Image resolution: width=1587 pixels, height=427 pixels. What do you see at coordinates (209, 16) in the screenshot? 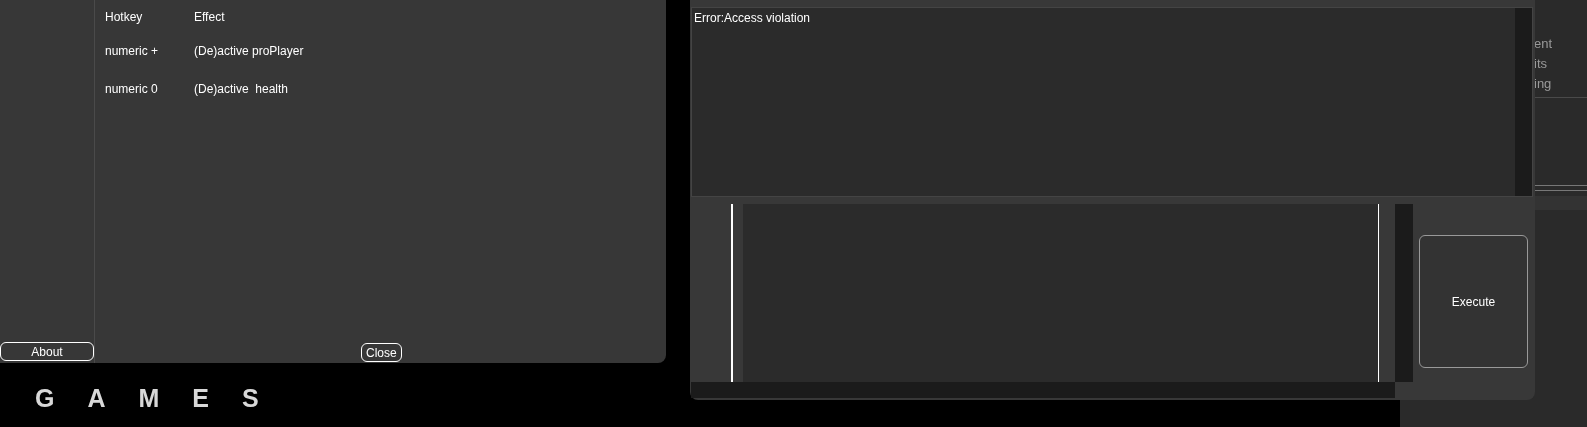
I see `column-header: Effect` at bounding box center [209, 16].